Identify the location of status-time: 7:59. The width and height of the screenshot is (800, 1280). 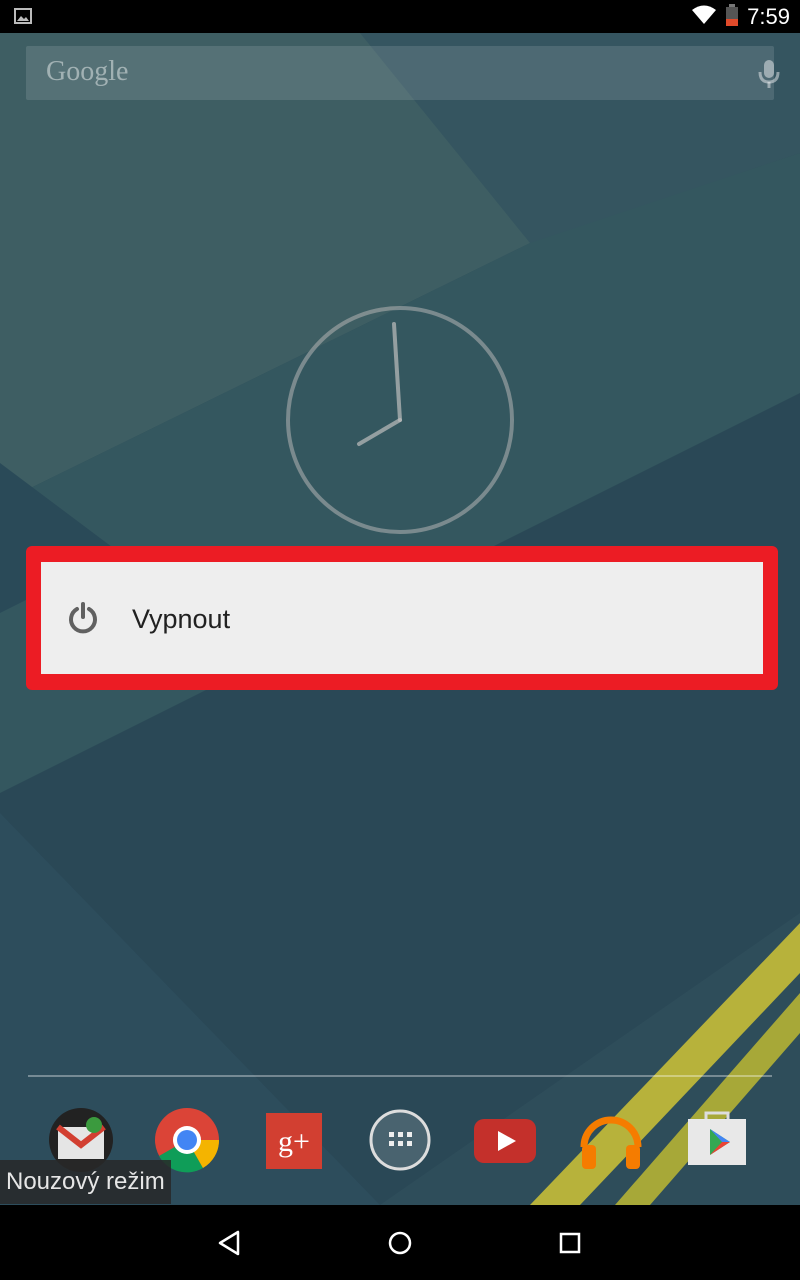
(768, 16).